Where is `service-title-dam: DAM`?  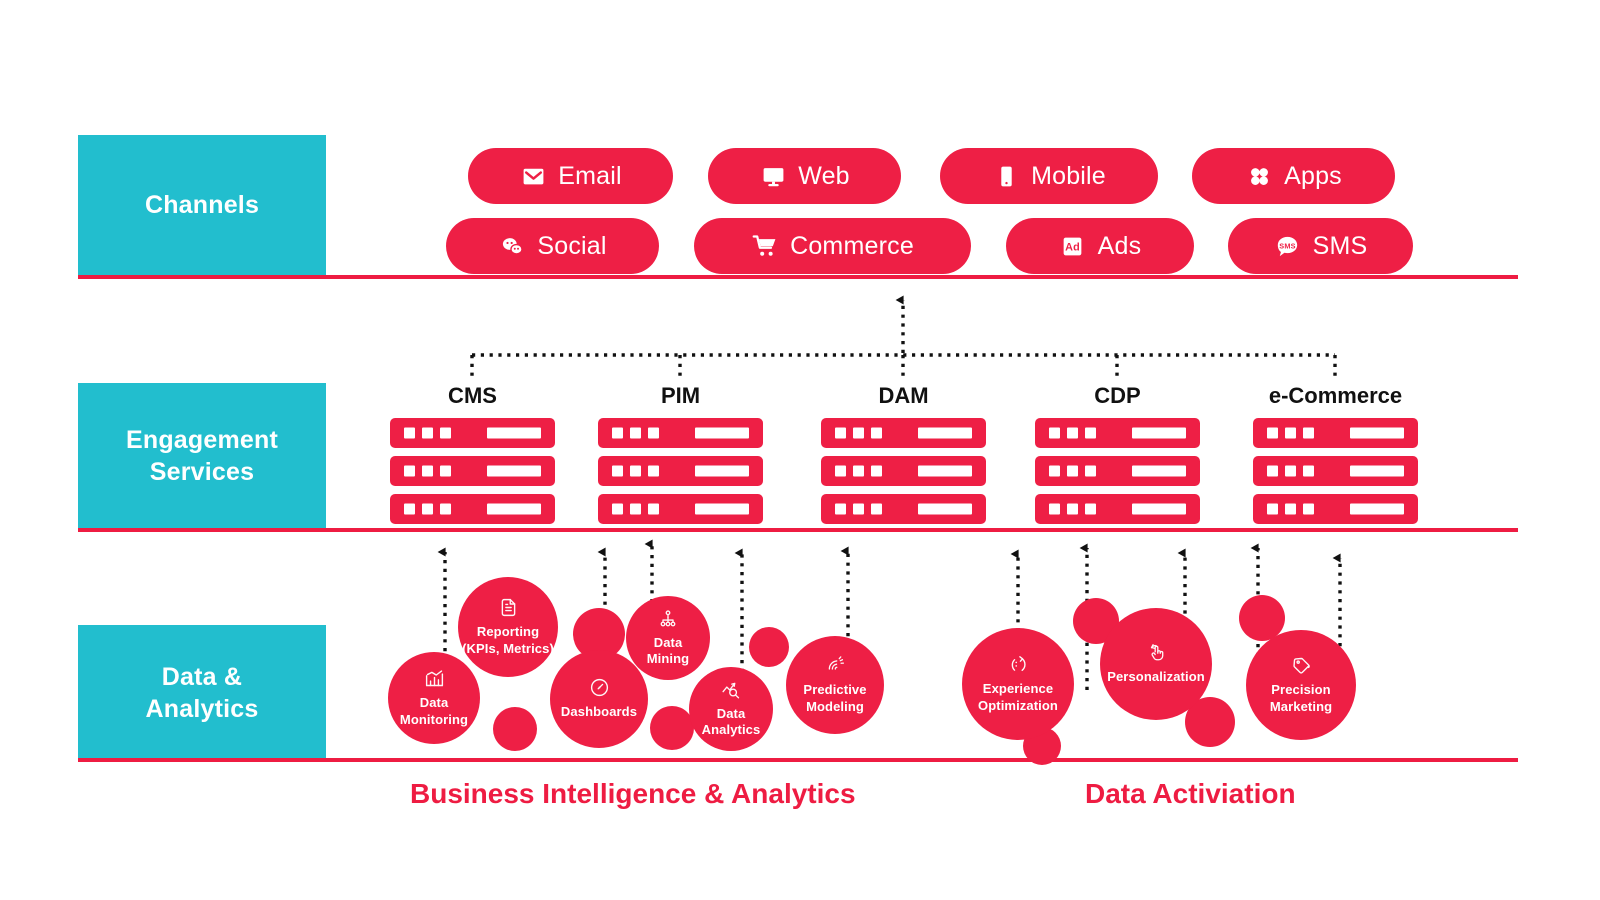
service-title-dam: DAM is located at coordinates (903, 395).